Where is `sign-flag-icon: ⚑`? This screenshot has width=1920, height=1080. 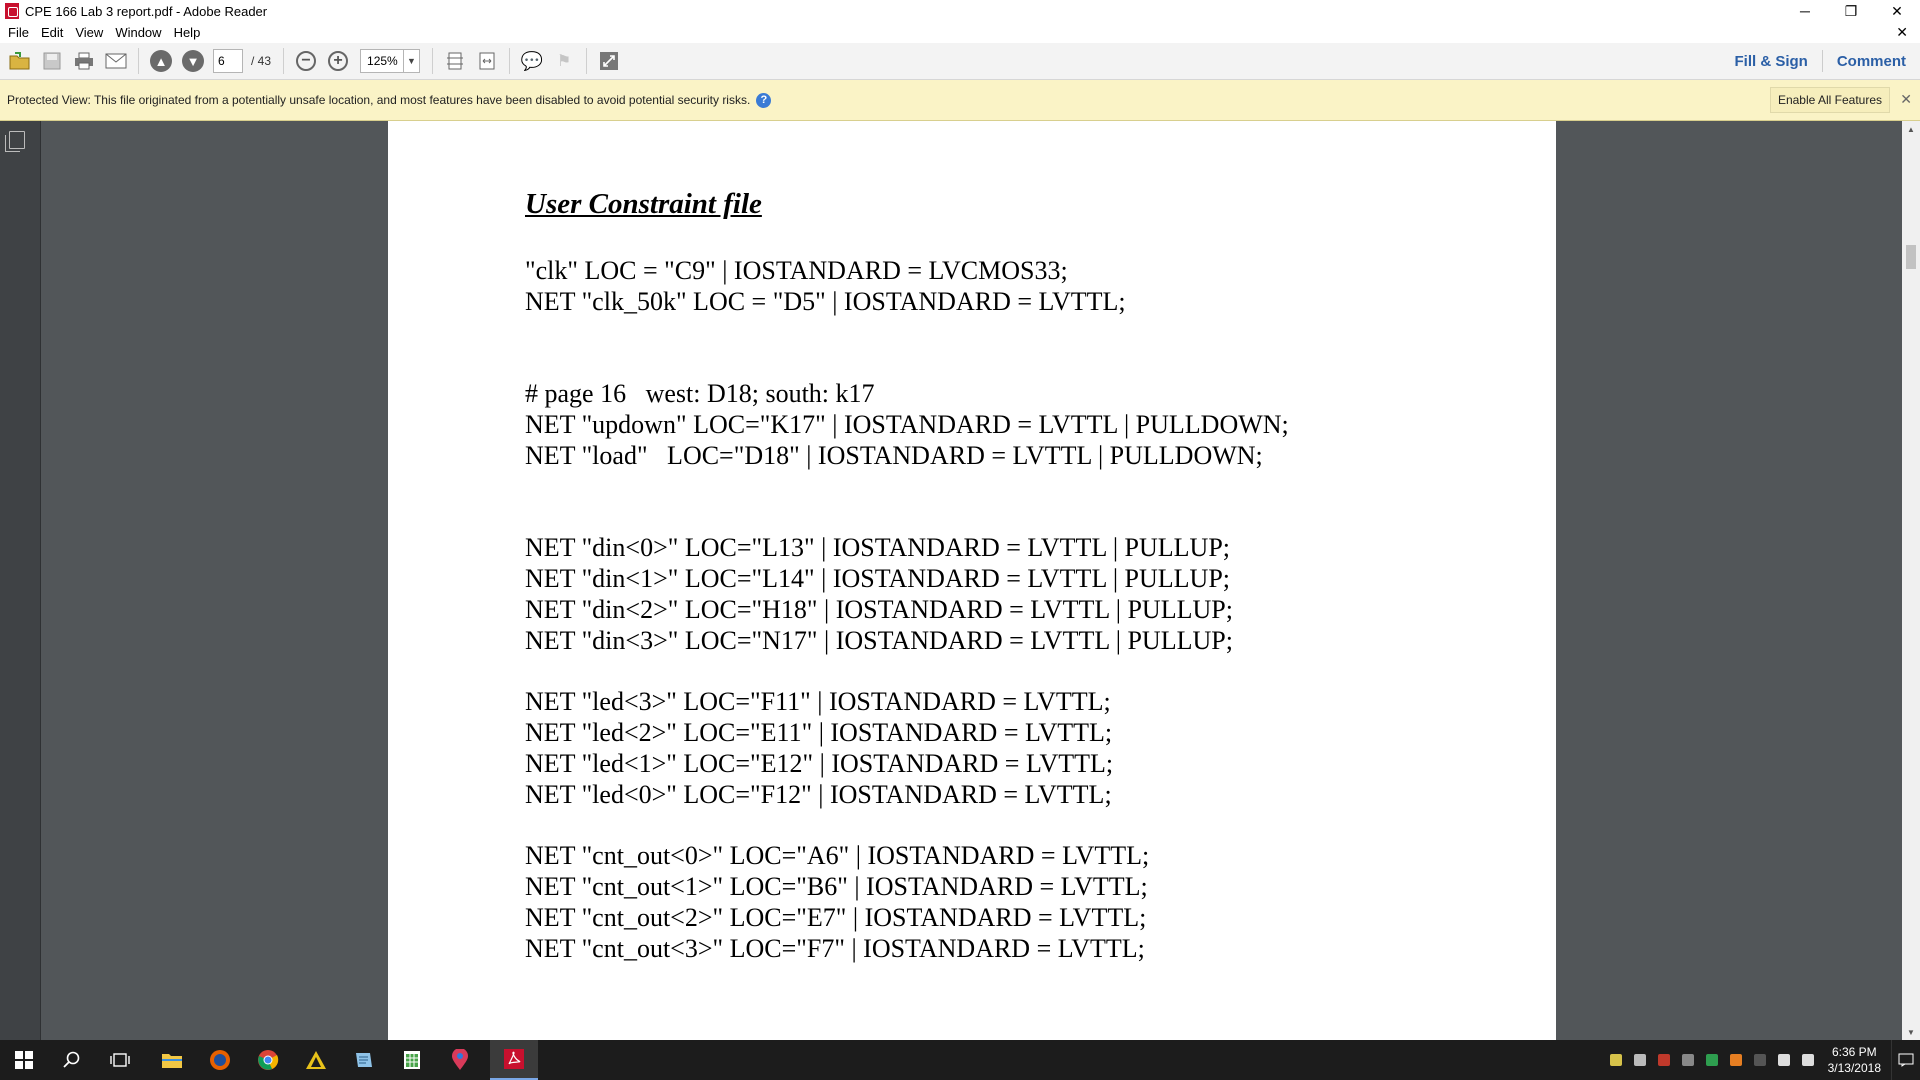 sign-flag-icon: ⚑ is located at coordinates (564, 61).